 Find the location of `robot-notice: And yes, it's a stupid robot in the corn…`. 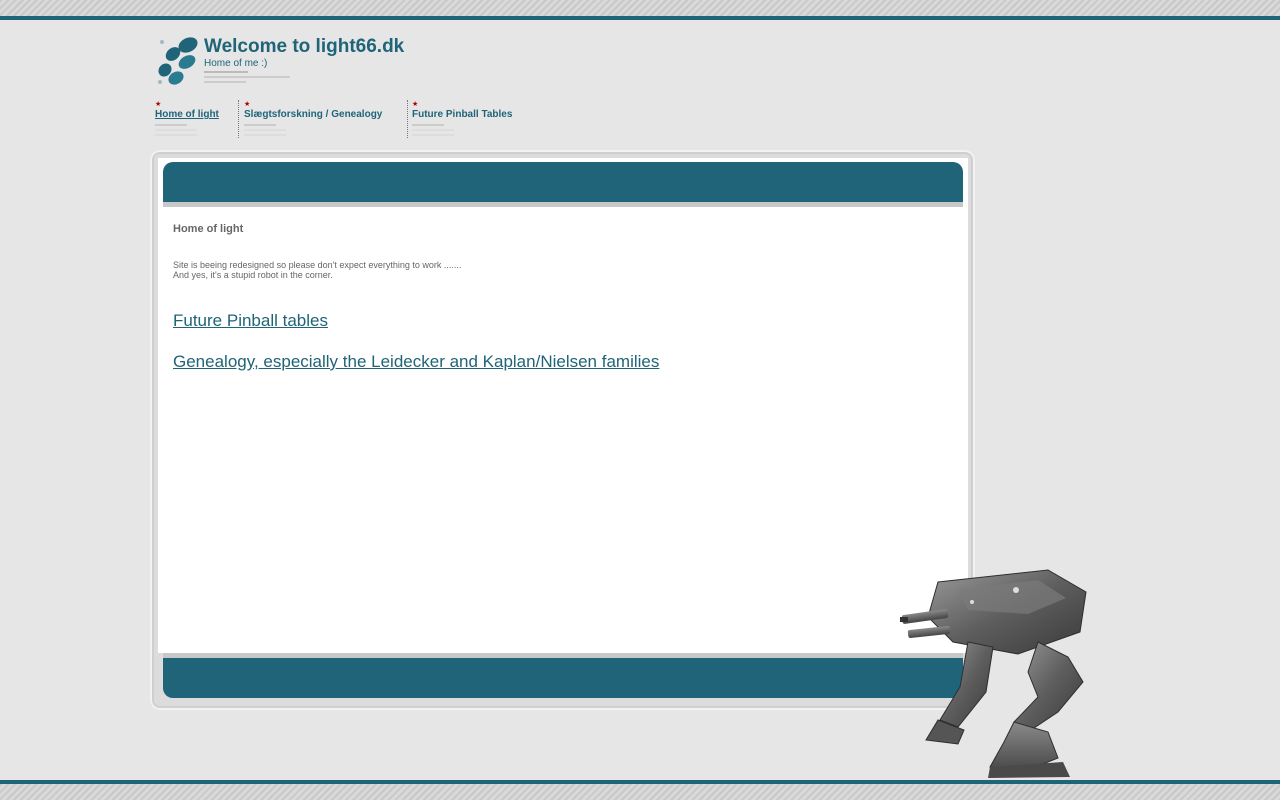

robot-notice: And yes, it's a stupid robot in the corn… is located at coordinates (253, 275).